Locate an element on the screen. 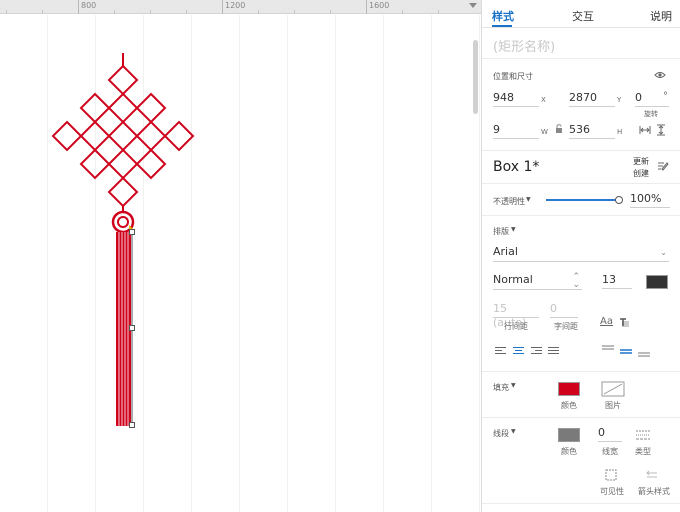  arrow-style-label: 箭头样式 is located at coordinates (654, 491).